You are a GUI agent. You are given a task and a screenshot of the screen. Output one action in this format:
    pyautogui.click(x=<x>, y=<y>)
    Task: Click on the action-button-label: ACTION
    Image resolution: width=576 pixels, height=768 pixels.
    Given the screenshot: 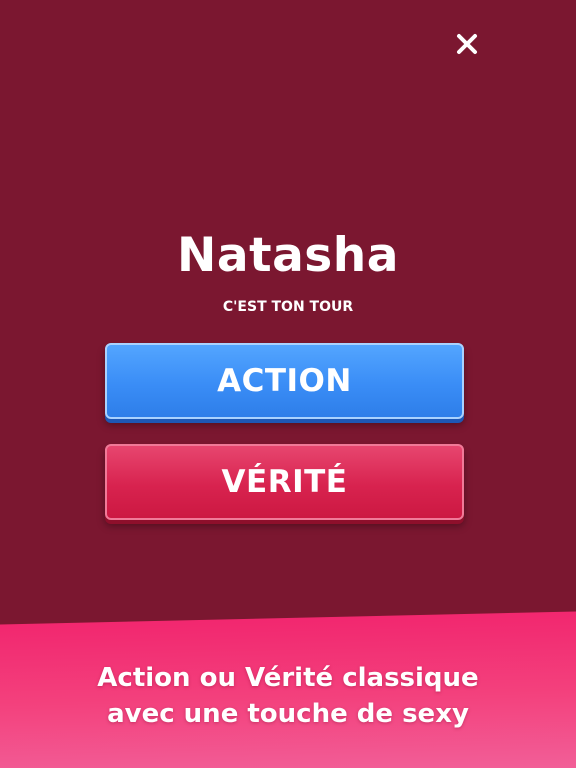 What is the action you would take?
    pyautogui.click(x=284, y=381)
    